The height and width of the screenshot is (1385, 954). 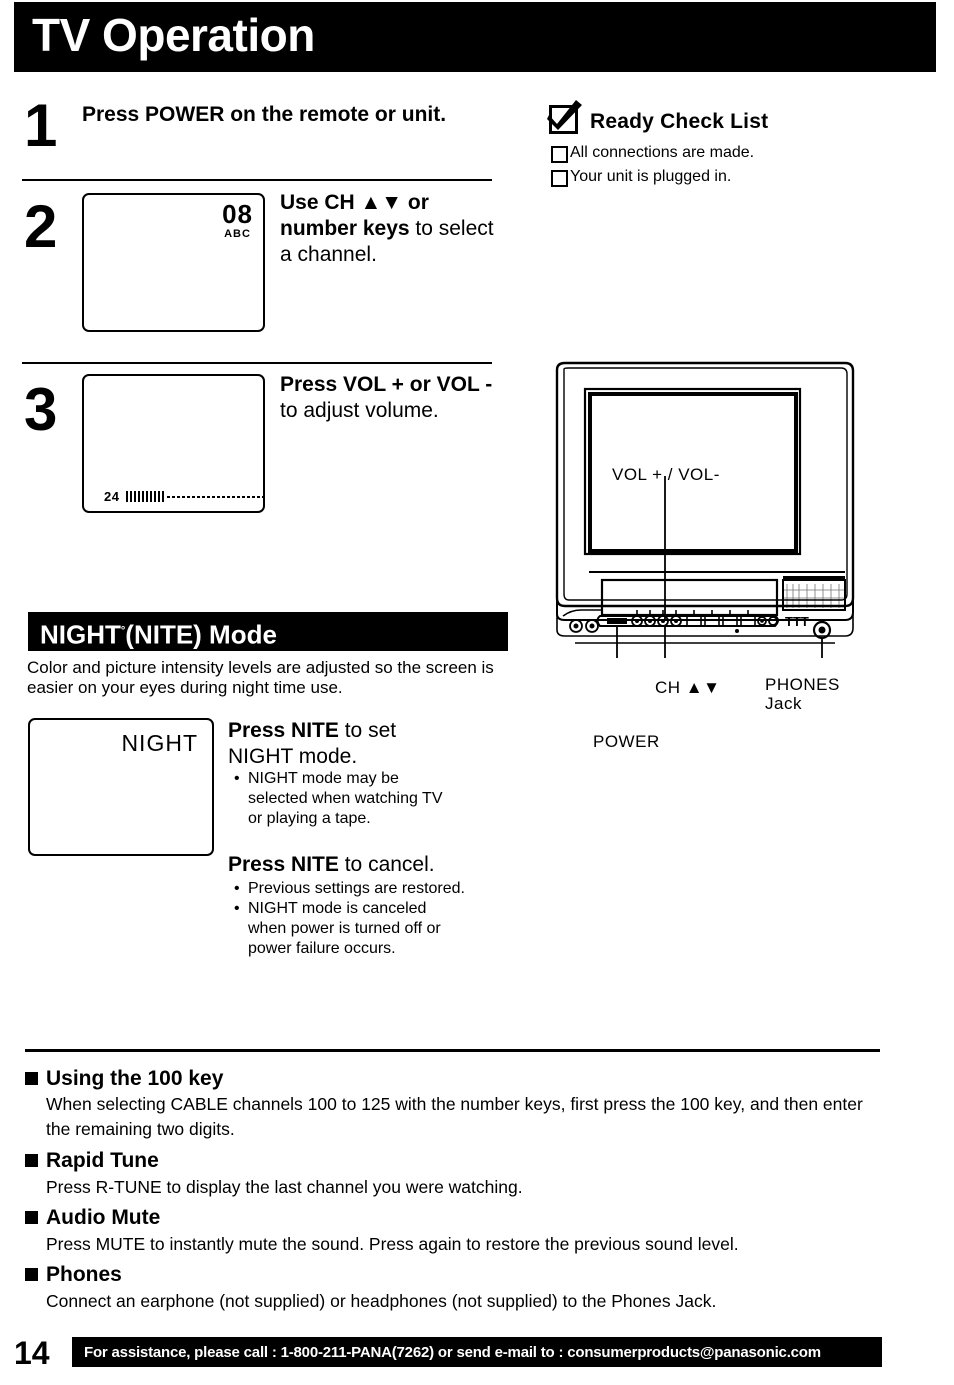 What do you see at coordinates (395, 398) in the screenshot?
I see `step-3-instruction: Press VOL + or VOL - to adjust volume.` at bounding box center [395, 398].